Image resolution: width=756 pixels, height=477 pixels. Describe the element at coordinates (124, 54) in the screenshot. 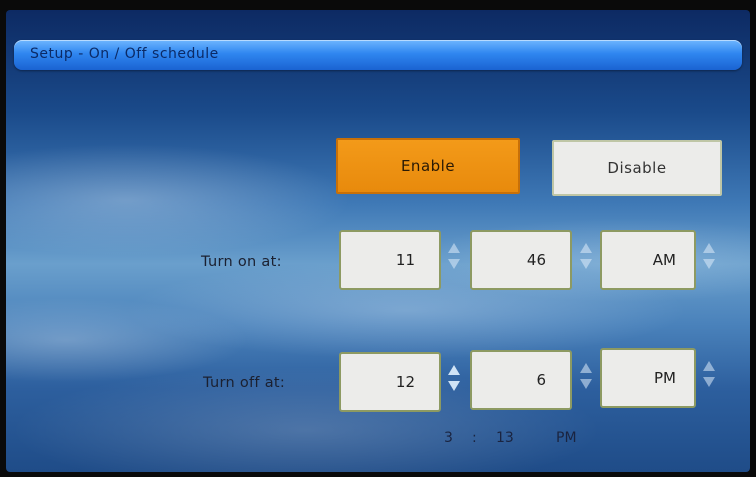

I see `window-title: Setup - On / Off schedule` at that location.